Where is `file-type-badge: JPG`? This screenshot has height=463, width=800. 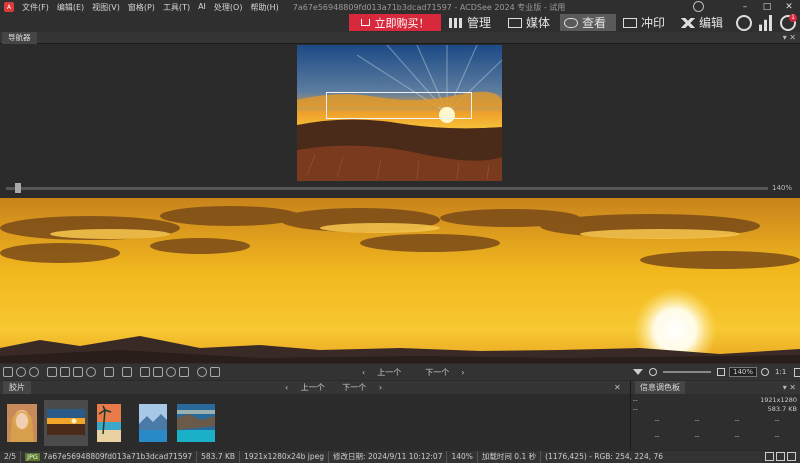 file-type-badge: JPG is located at coordinates (32, 457).